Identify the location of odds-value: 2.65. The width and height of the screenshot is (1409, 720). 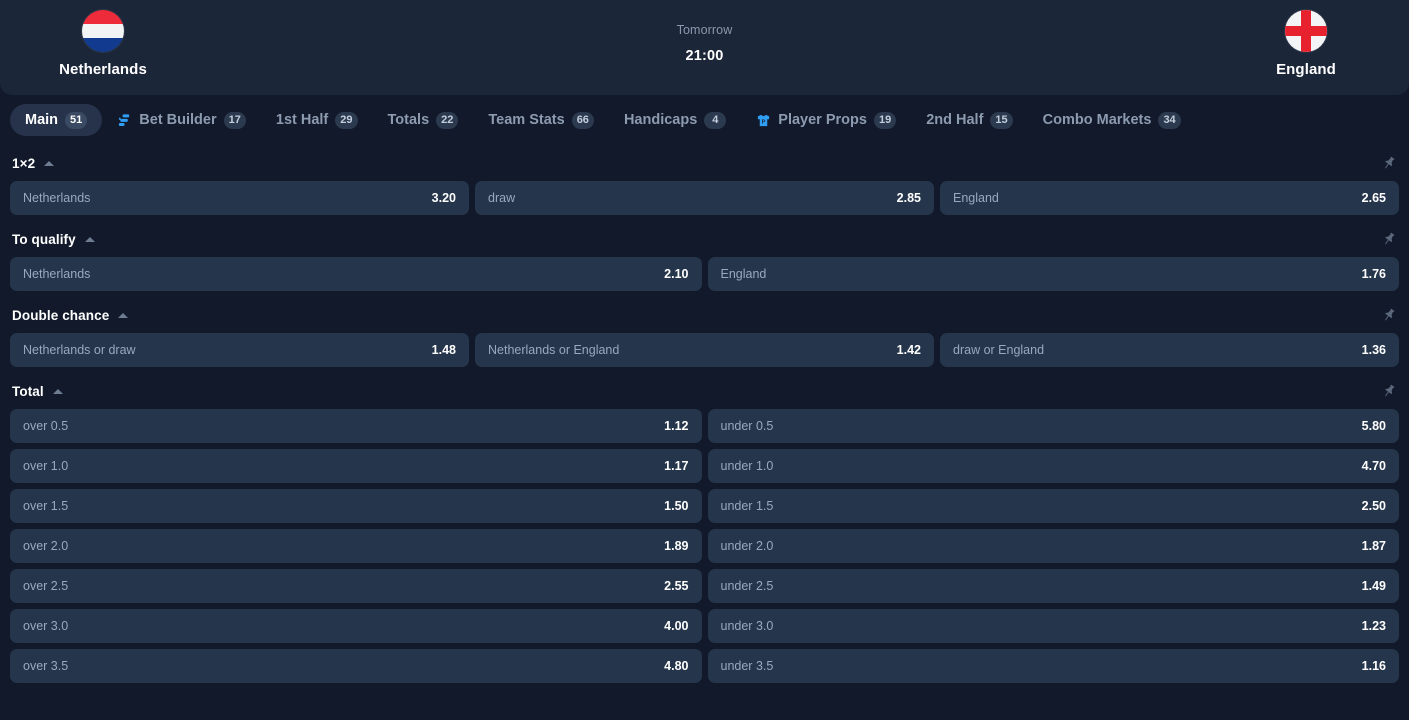
(1373, 198).